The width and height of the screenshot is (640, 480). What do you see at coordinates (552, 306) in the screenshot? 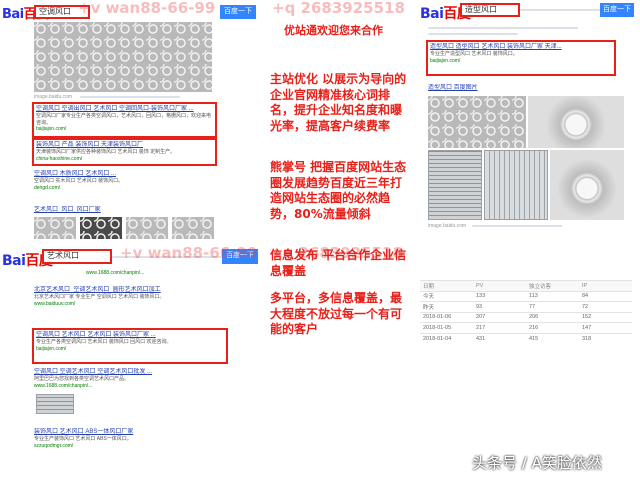
I see `table-cell: 77` at bounding box center [552, 306].